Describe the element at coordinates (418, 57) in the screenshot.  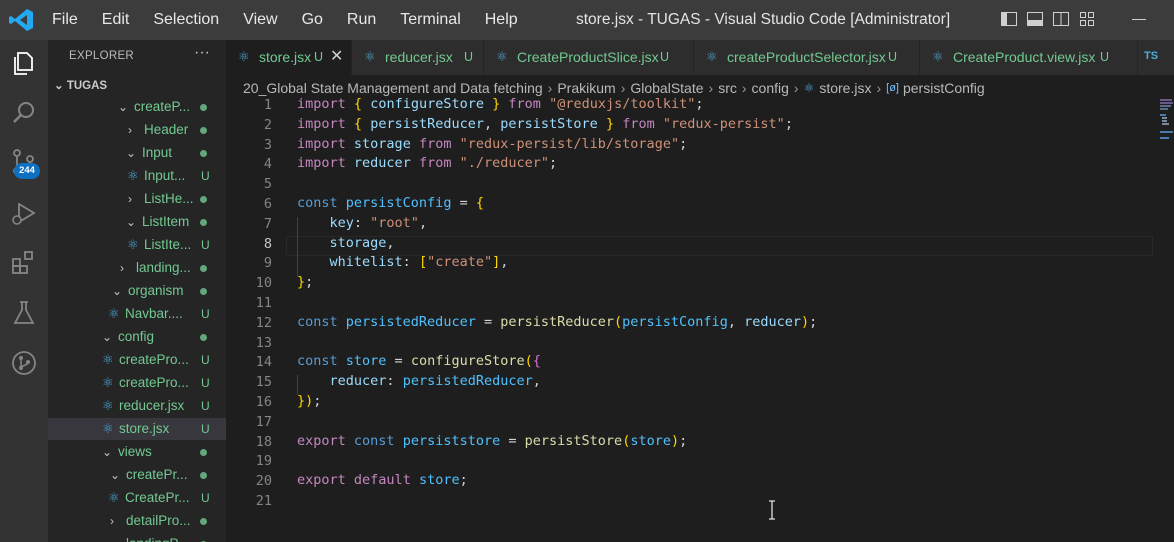
I see `tab-reducer-jsx: ⚛ reducer.jsx U` at that location.